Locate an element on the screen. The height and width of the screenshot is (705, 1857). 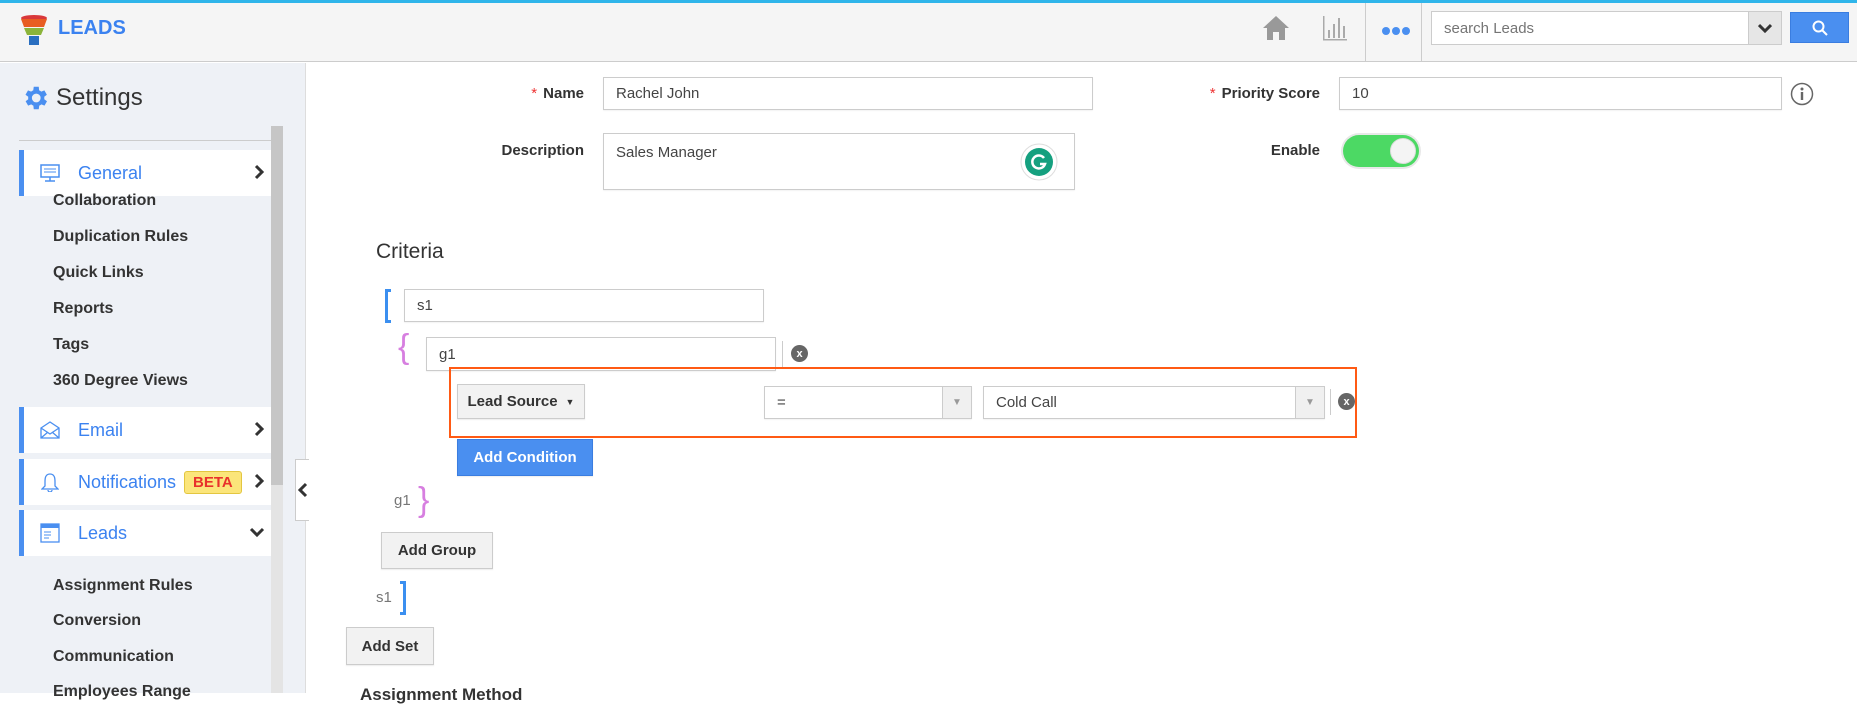
sidebar-subitem-communication: Communication is located at coordinates (113, 657).